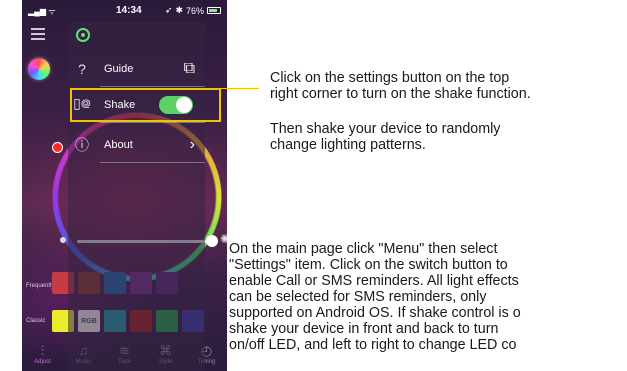 This screenshot has width=627, height=371. What do you see at coordinates (119, 69) in the screenshot?
I see `settings-row-label: Guide` at bounding box center [119, 69].